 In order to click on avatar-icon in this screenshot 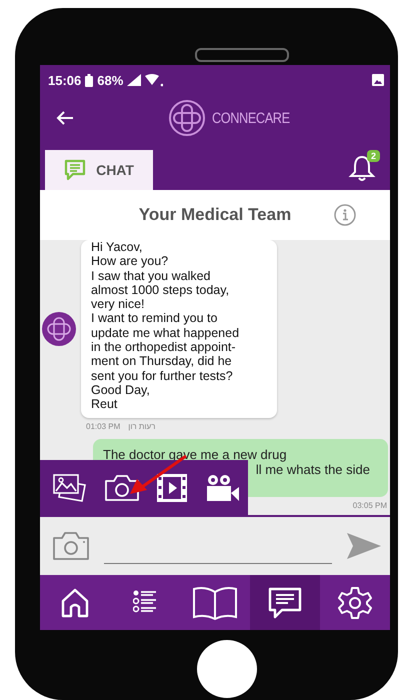, I will do `click(59, 329)`.